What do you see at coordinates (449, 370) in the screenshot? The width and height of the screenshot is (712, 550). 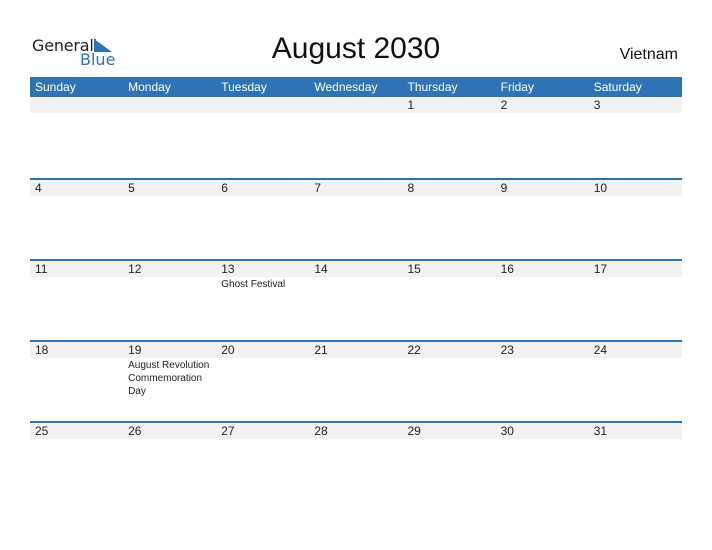 I see `day-cell: 22` at bounding box center [449, 370].